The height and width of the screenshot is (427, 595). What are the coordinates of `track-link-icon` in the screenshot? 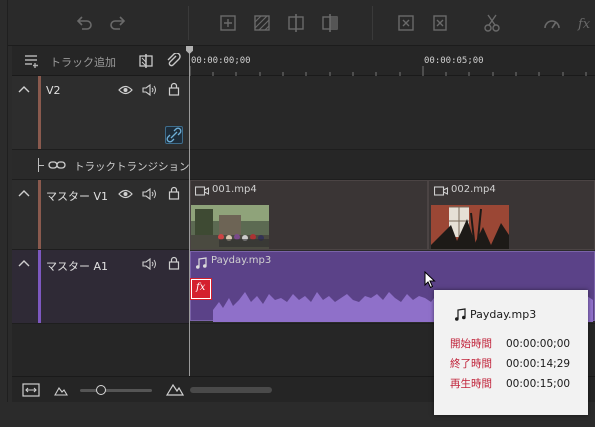 It's located at (174, 135).